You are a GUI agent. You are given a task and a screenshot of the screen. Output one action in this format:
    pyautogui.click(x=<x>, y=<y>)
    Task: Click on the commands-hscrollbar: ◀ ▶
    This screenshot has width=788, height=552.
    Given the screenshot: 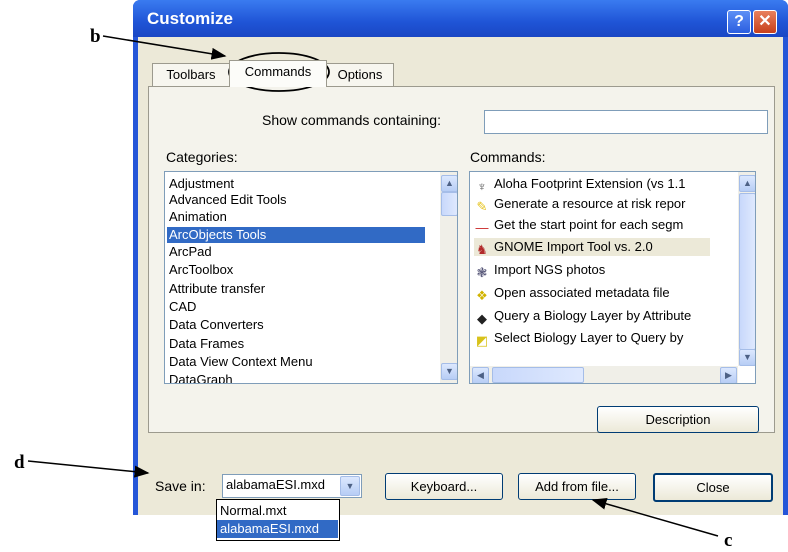 What is the action you would take?
    pyautogui.click(x=604, y=374)
    